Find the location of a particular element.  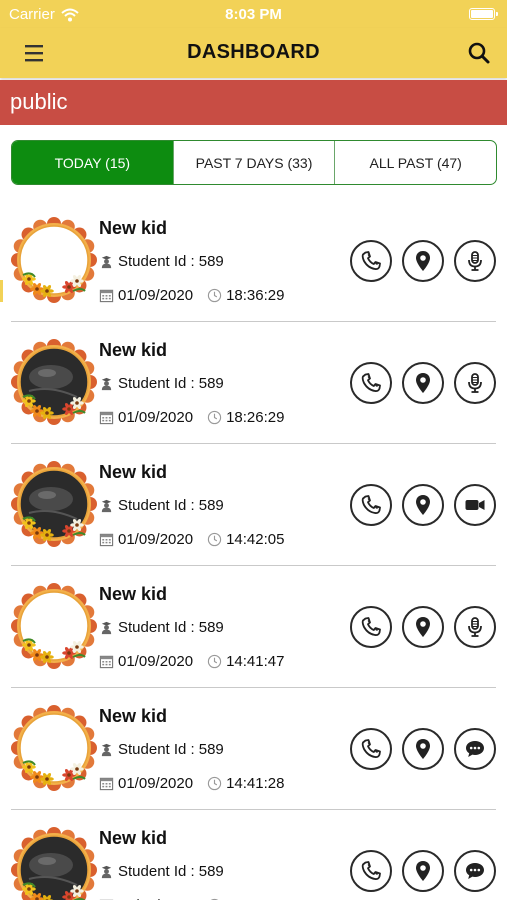

page-title: DASHBOARD is located at coordinates (253, 52).